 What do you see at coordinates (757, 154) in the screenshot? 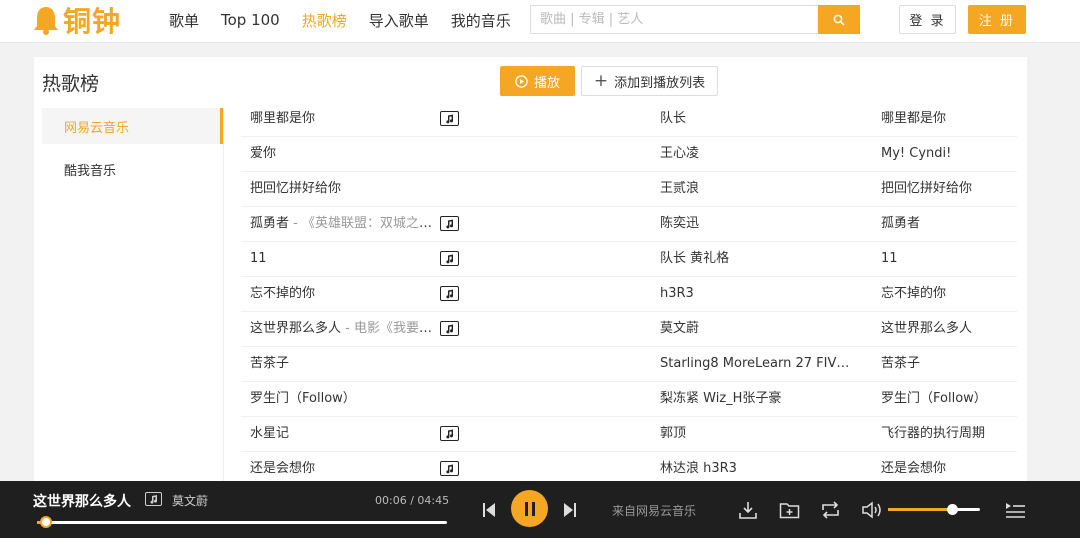
I see `song-artist: 王心凌` at bounding box center [757, 154].